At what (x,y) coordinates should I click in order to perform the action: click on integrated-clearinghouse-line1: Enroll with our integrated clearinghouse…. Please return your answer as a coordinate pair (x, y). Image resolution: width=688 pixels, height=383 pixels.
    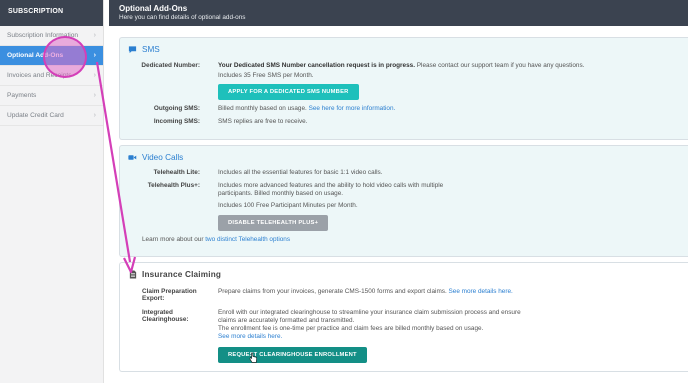
    Looking at the image, I should click on (369, 312).